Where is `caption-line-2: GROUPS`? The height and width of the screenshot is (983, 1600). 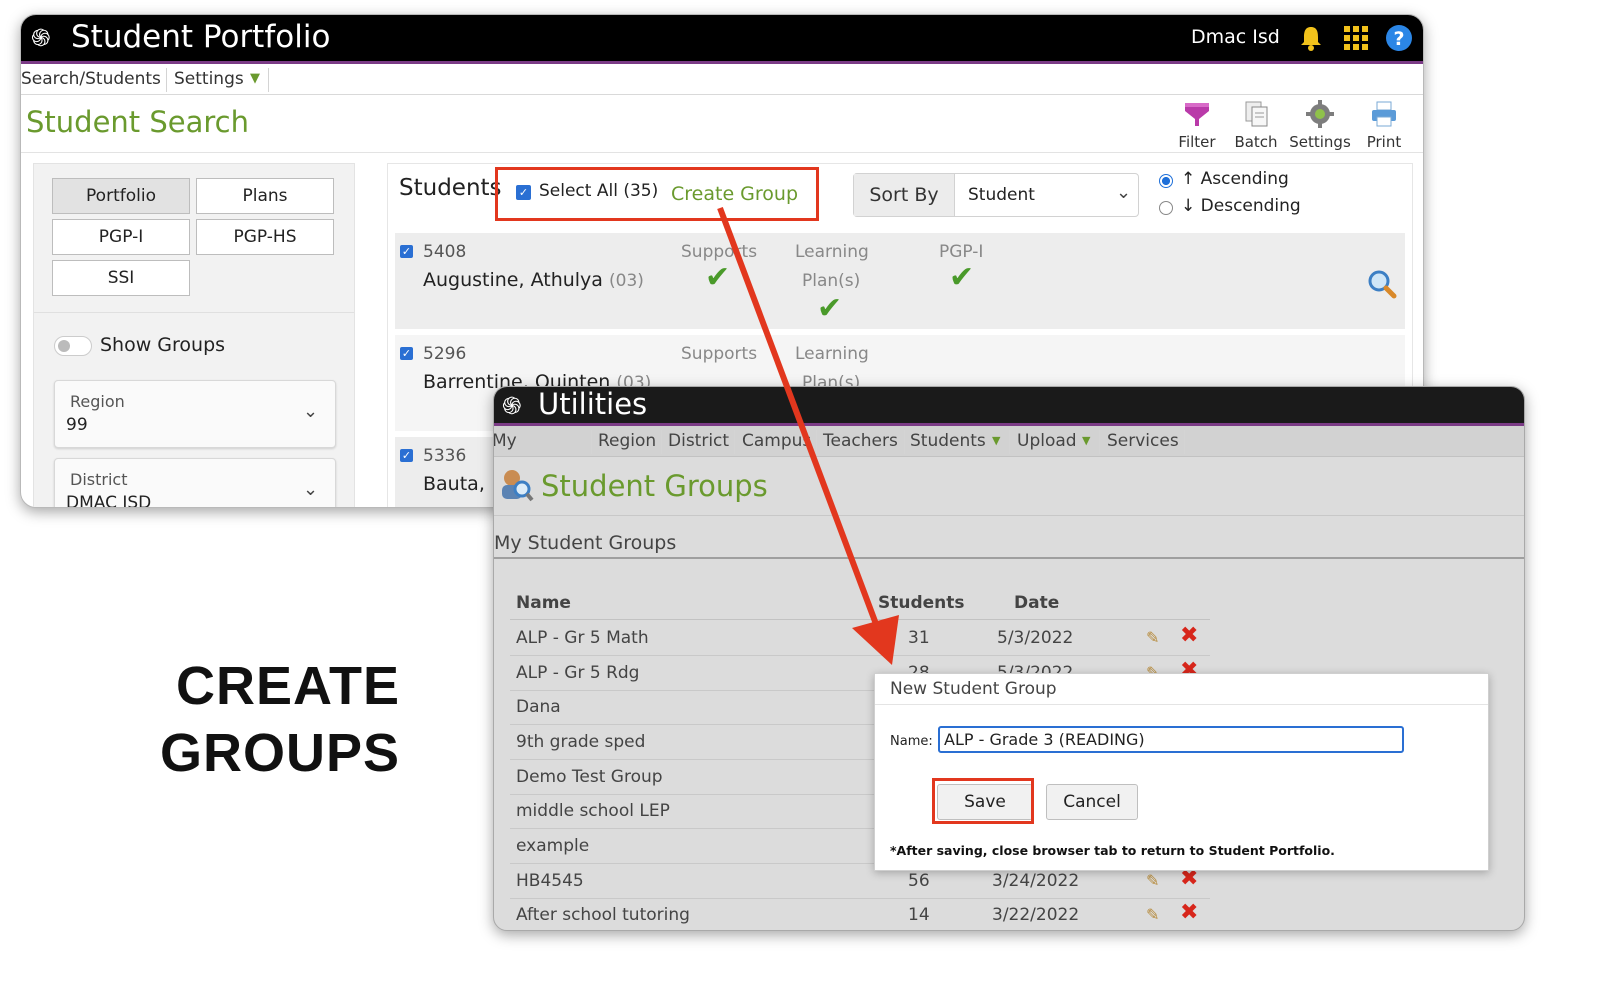 caption-line-2: GROUPS is located at coordinates (279, 753).